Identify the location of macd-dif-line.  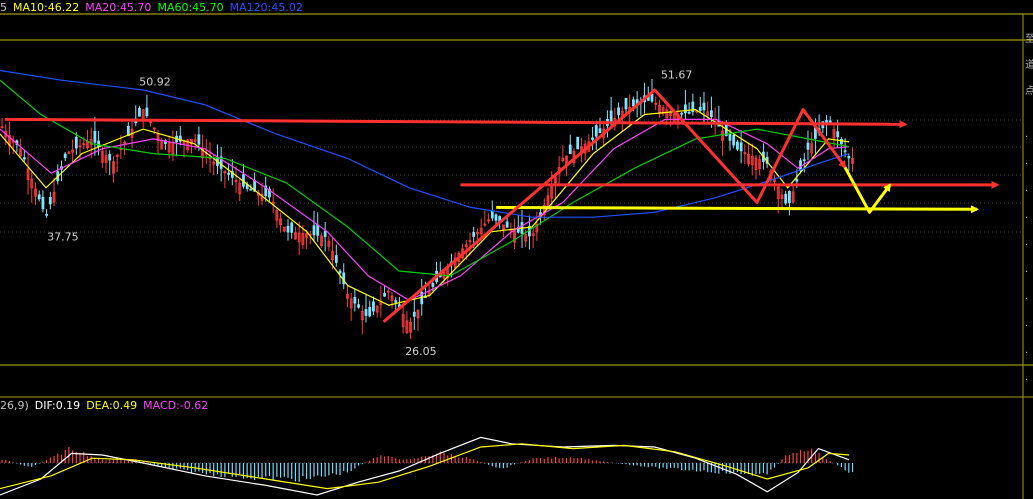
(425, 466).